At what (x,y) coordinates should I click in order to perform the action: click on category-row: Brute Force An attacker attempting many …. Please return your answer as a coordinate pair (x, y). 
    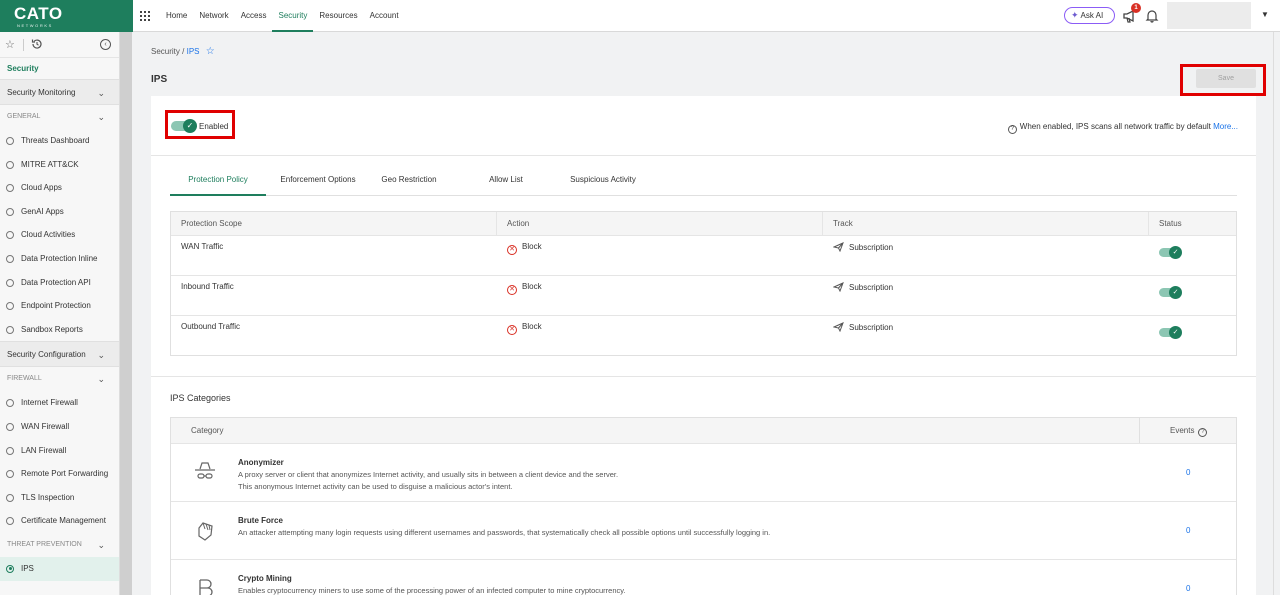
    Looking at the image, I should click on (703, 530).